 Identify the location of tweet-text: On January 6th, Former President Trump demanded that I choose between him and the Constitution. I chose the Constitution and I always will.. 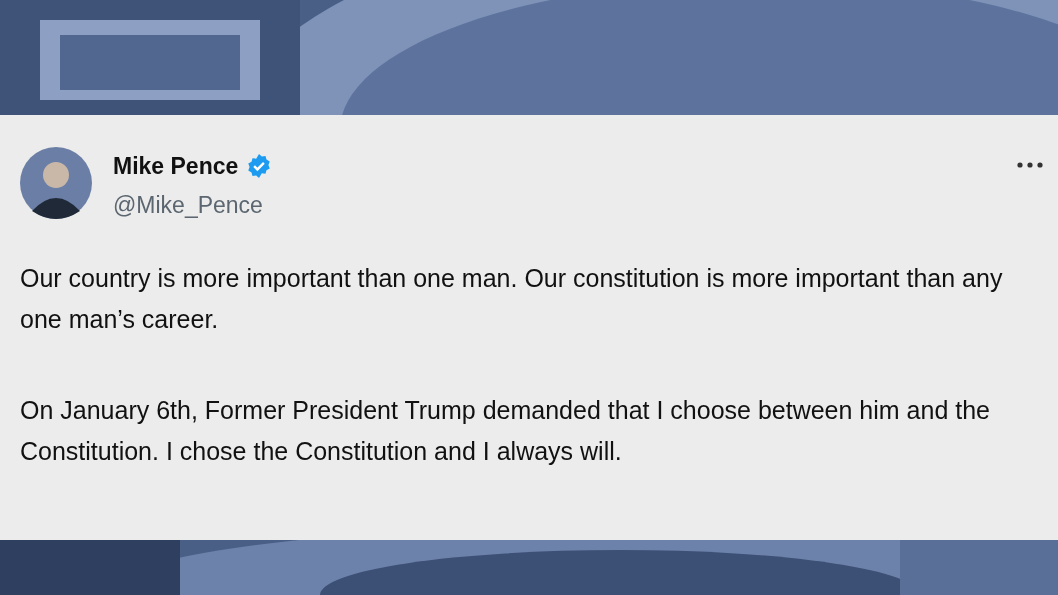
(505, 431).